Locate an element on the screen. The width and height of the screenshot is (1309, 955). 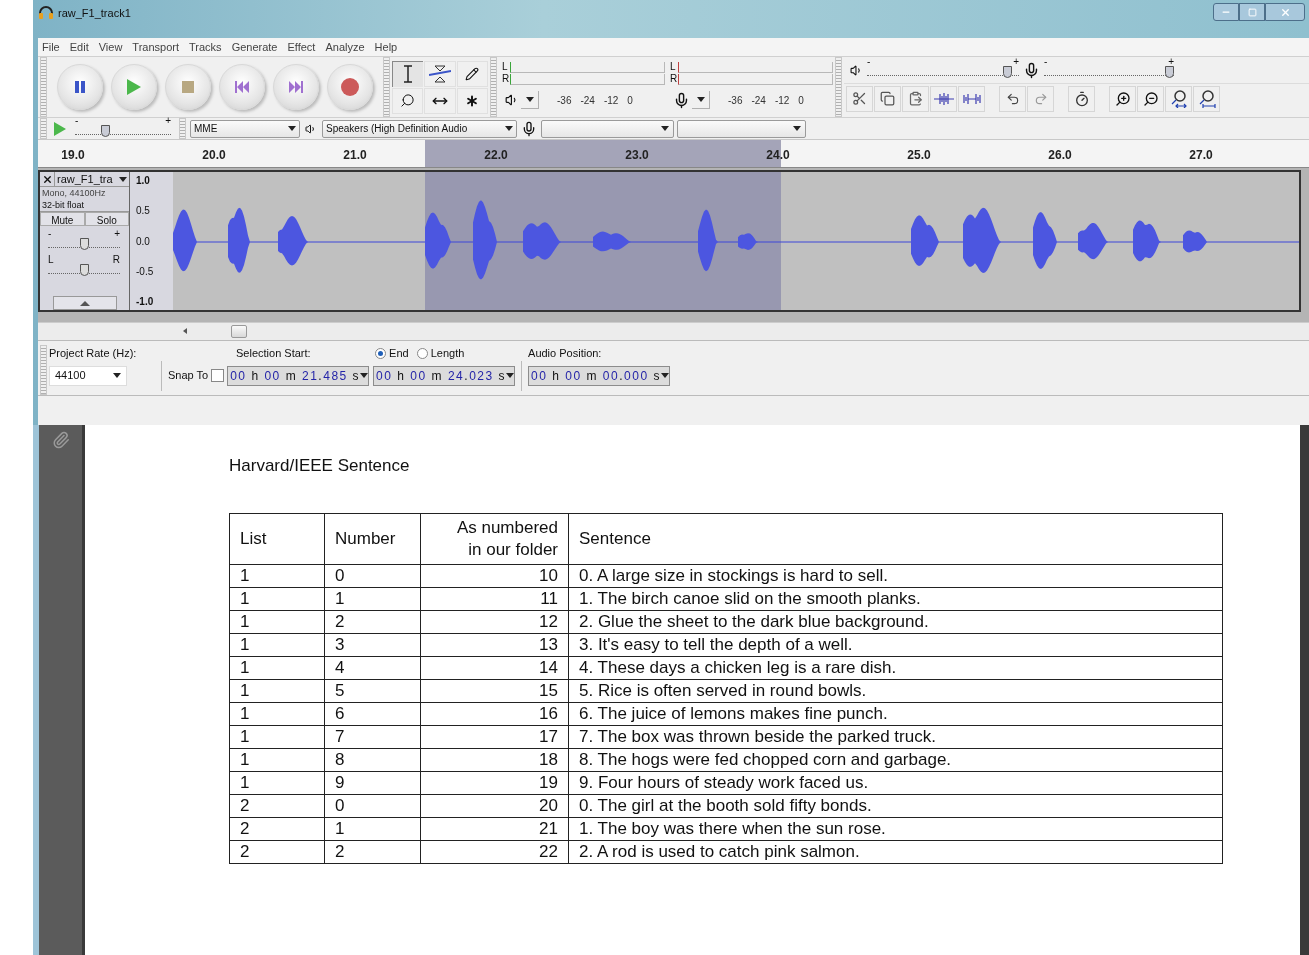
table-cell: 11 is located at coordinates (494, 598).